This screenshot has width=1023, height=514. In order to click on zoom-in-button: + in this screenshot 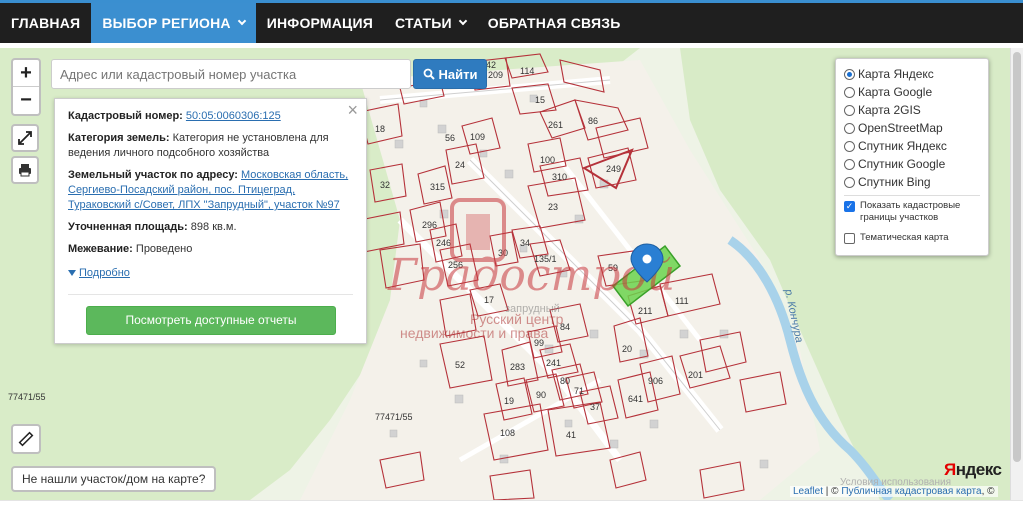, I will do `click(26, 73)`.